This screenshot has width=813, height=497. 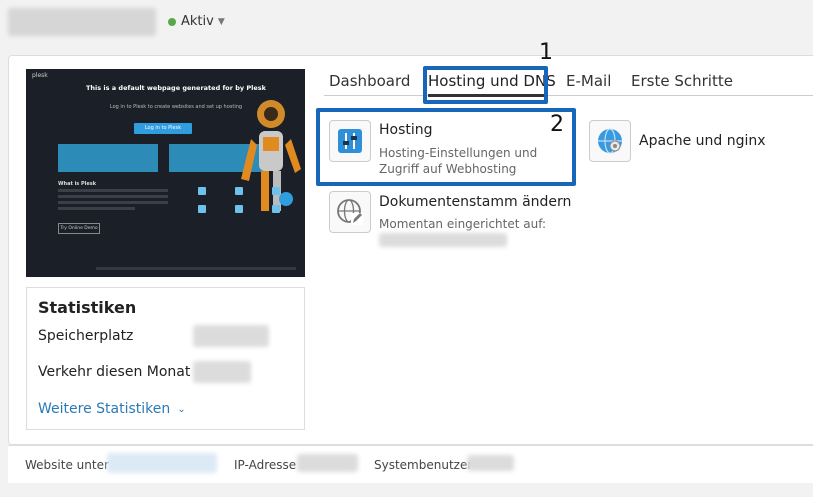 I want to click on preview-brand: plesk, so click(x=40, y=75).